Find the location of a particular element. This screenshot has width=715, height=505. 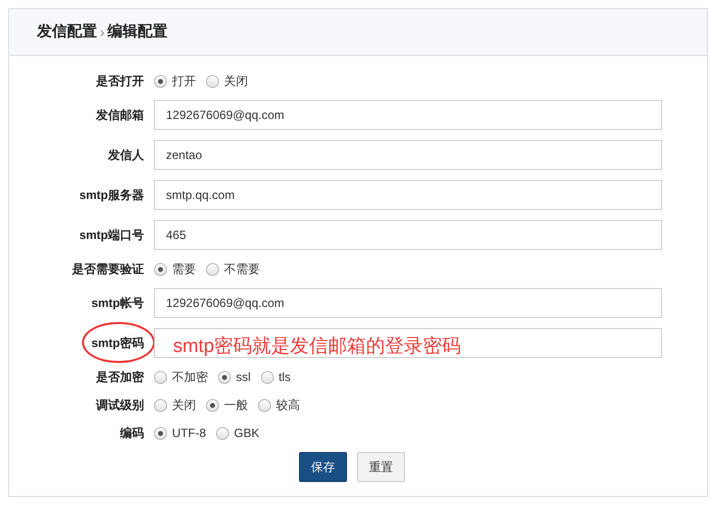

breadcrumb-current: 编辑配置 is located at coordinates (138, 32).